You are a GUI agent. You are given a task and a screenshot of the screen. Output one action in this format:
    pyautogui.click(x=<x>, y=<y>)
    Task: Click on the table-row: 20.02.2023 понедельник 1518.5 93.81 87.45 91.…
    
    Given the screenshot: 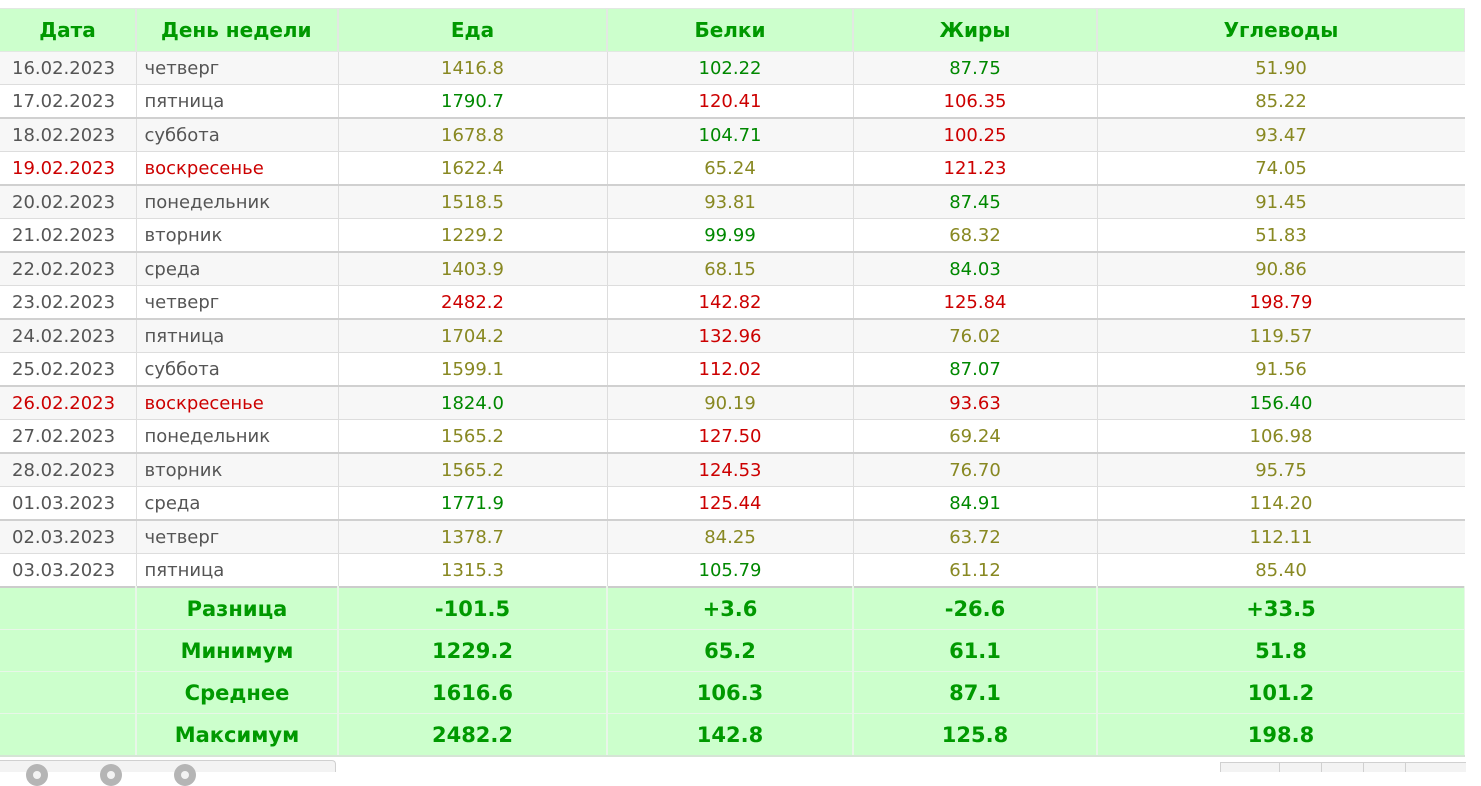 What is the action you would take?
    pyautogui.click(x=733, y=202)
    